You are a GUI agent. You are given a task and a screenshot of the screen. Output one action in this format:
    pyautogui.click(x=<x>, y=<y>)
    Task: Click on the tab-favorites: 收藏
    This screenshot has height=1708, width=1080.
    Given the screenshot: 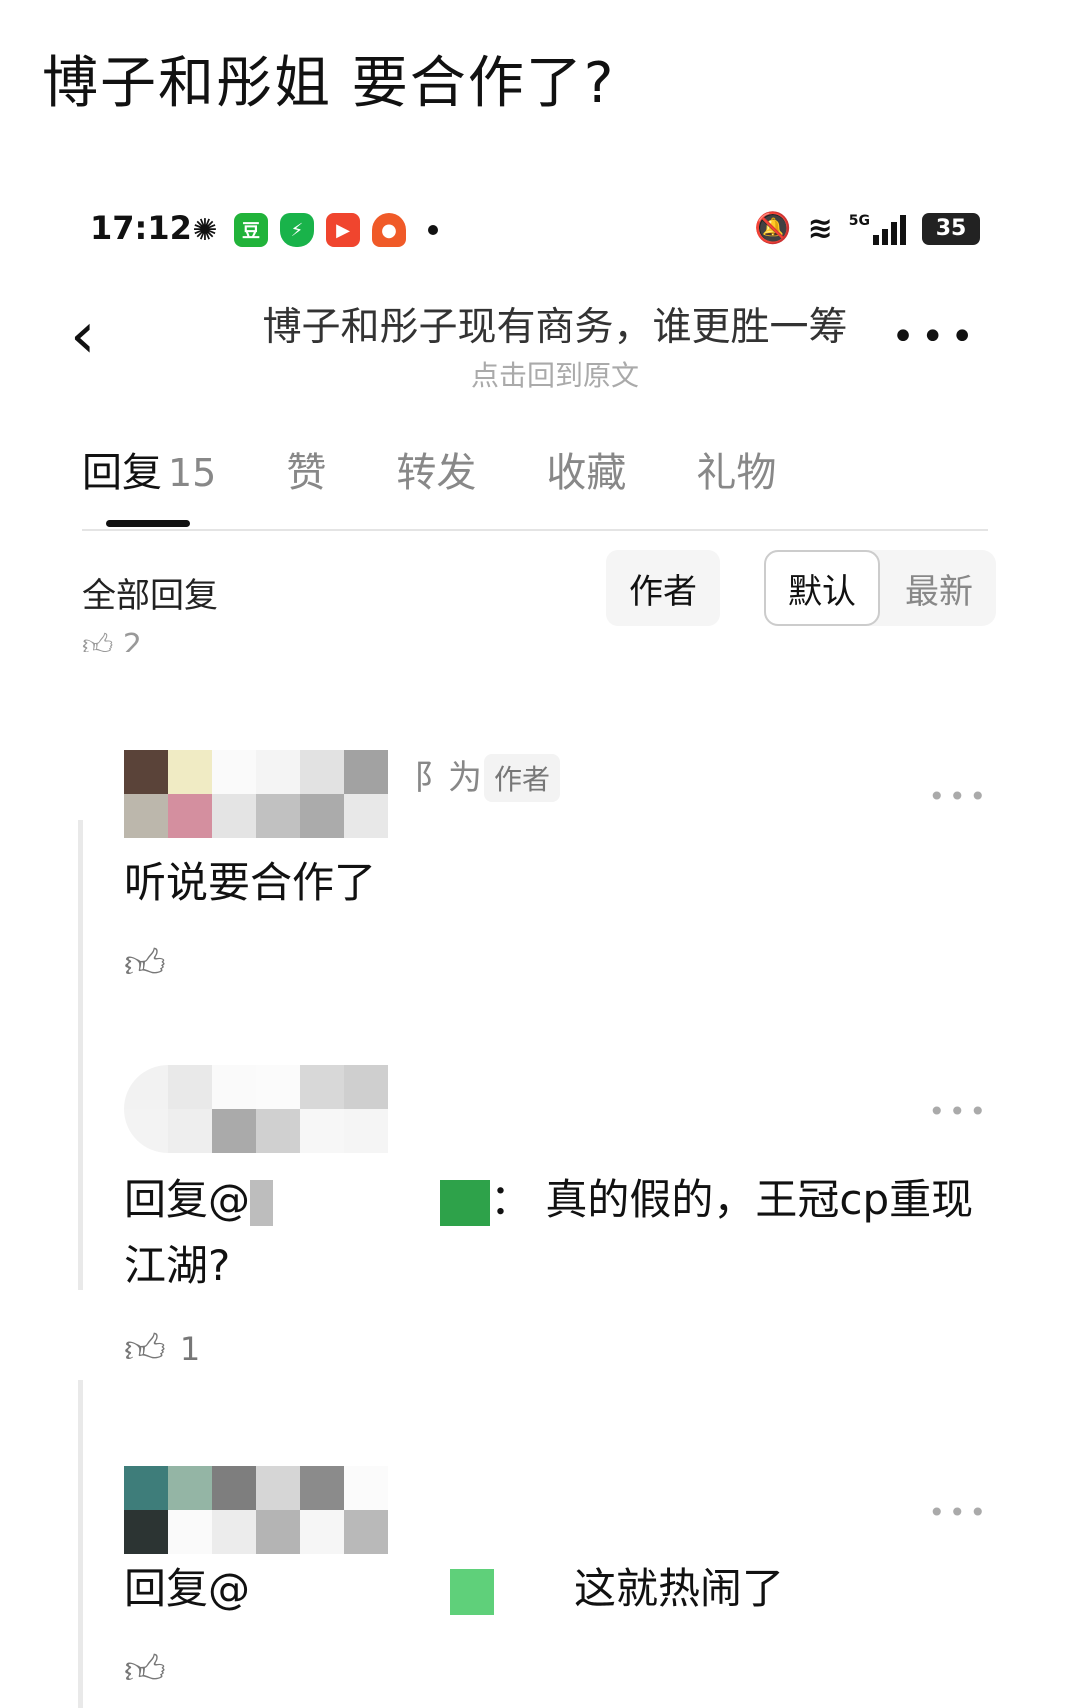 What is the action you would take?
    pyautogui.click(x=586, y=469)
    